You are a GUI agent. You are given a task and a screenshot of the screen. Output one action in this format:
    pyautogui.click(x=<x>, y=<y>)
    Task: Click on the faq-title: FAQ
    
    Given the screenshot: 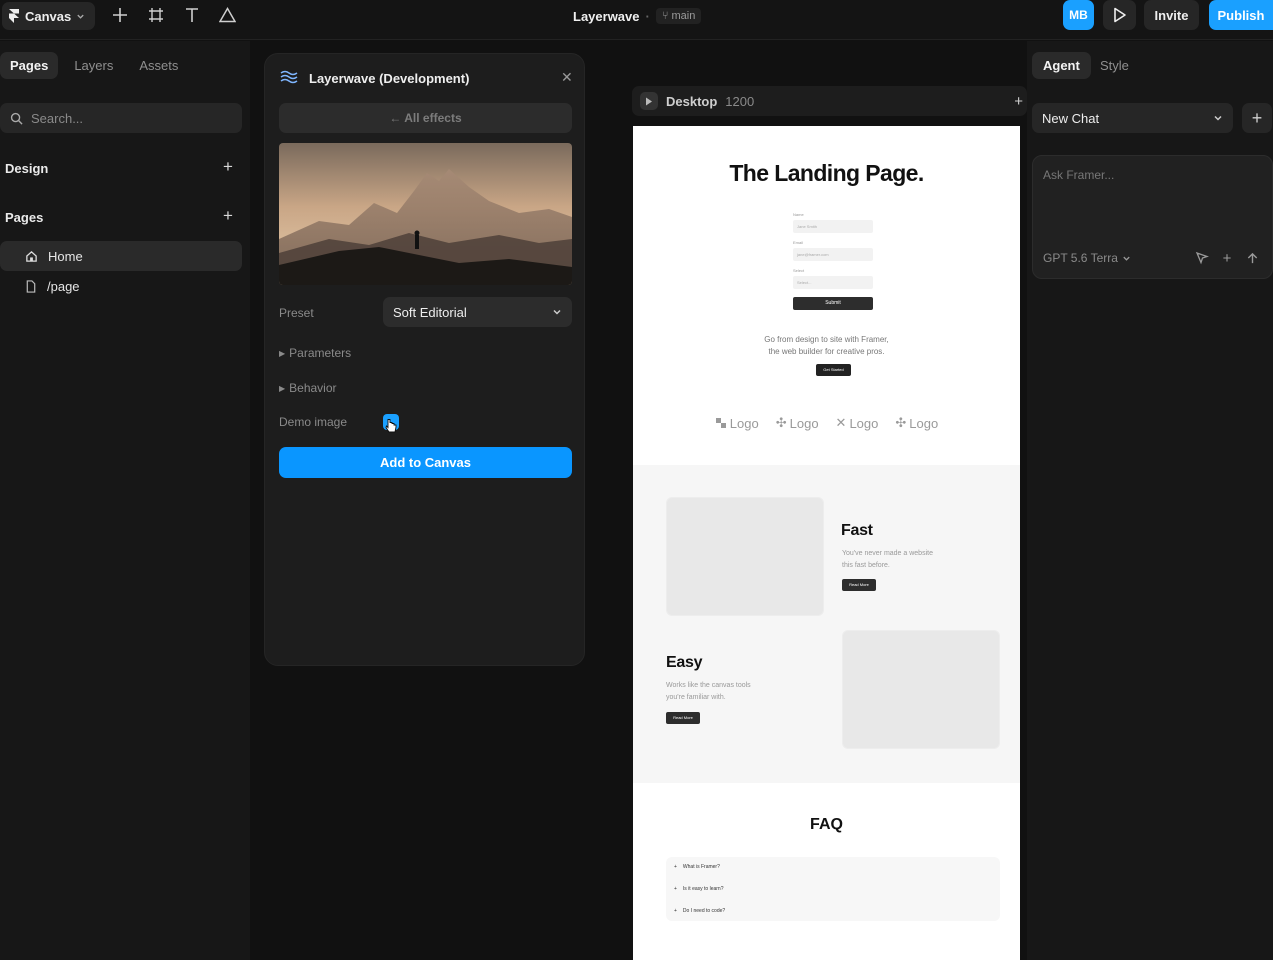 What is the action you would take?
    pyautogui.click(x=826, y=824)
    